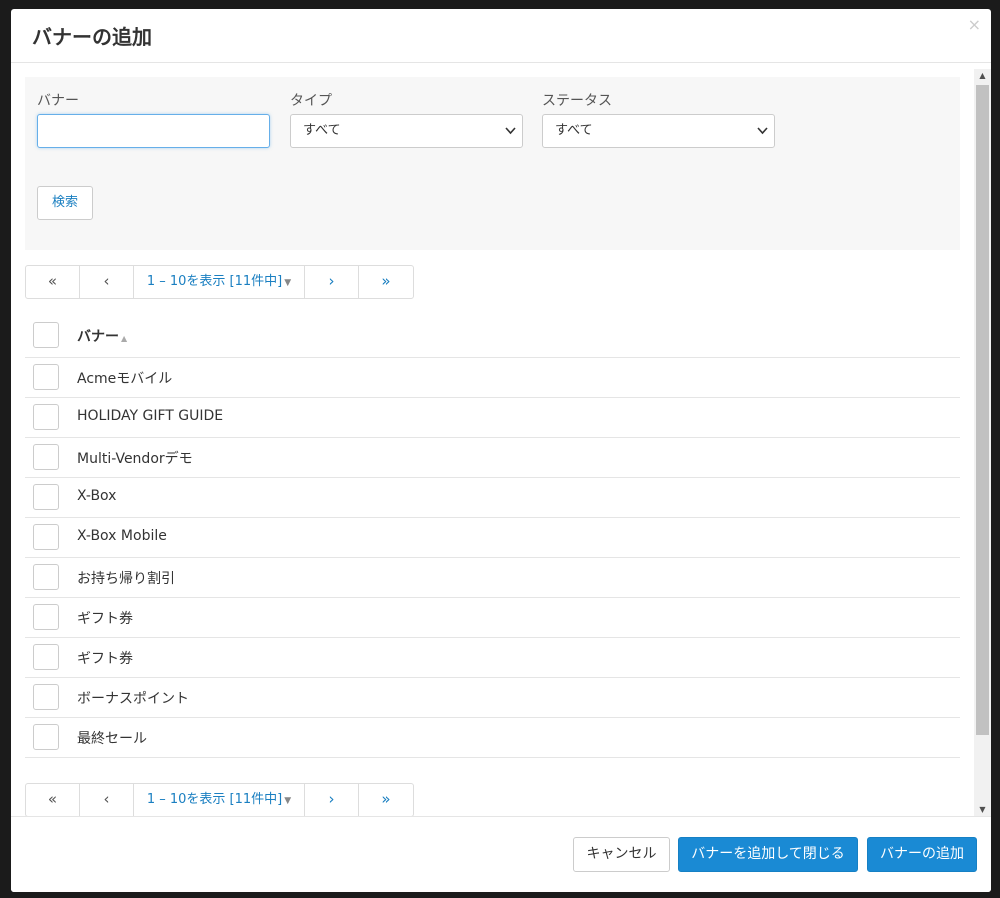 Image resolution: width=1000 pixels, height=898 pixels. I want to click on type-select: すべて, so click(406, 131).